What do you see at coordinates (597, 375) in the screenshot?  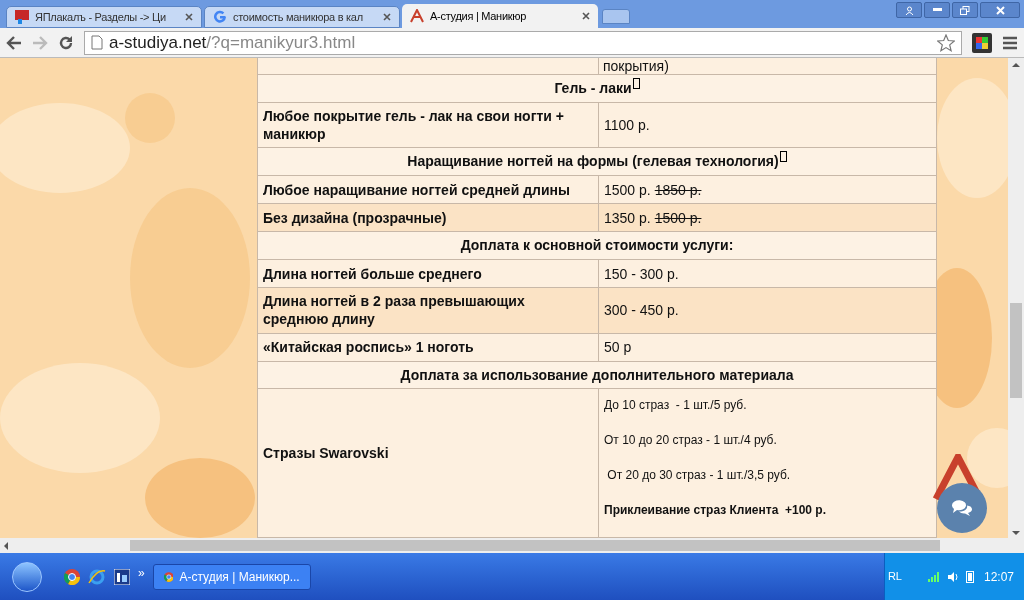 I see `section-heading: Доплата за использование дополнительного материала` at bounding box center [597, 375].